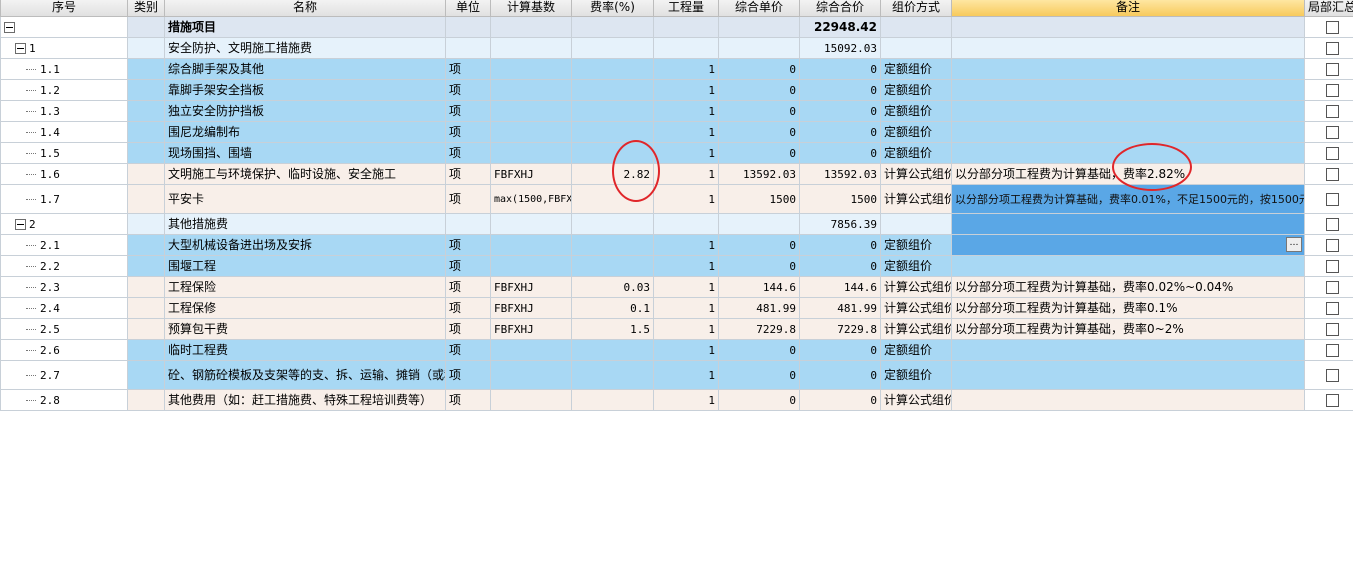  What do you see at coordinates (305, 111) in the screenshot?
I see `name-cell: 独立安全防护挡板` at bounding box center [305, 111].